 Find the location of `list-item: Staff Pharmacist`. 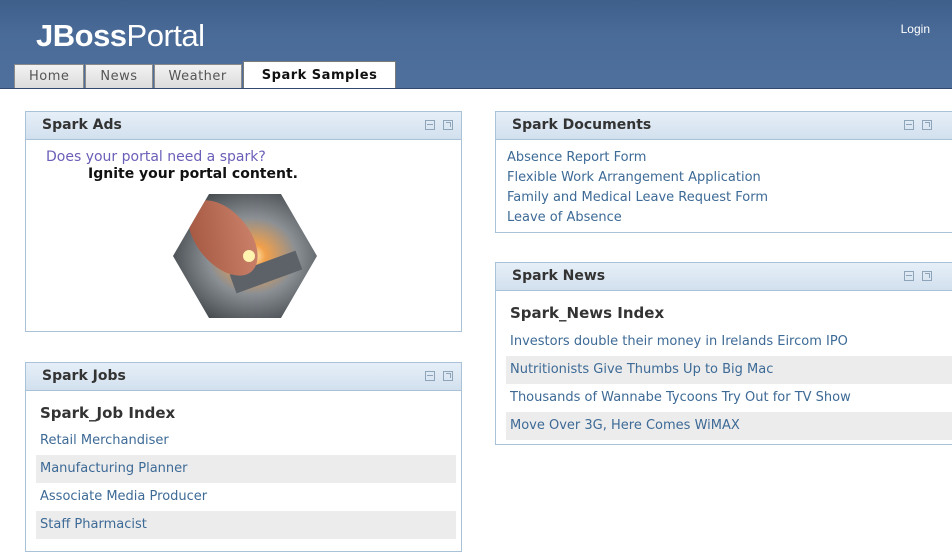

list-item: Staff Pharmacist is located at coordinates (246, 525).